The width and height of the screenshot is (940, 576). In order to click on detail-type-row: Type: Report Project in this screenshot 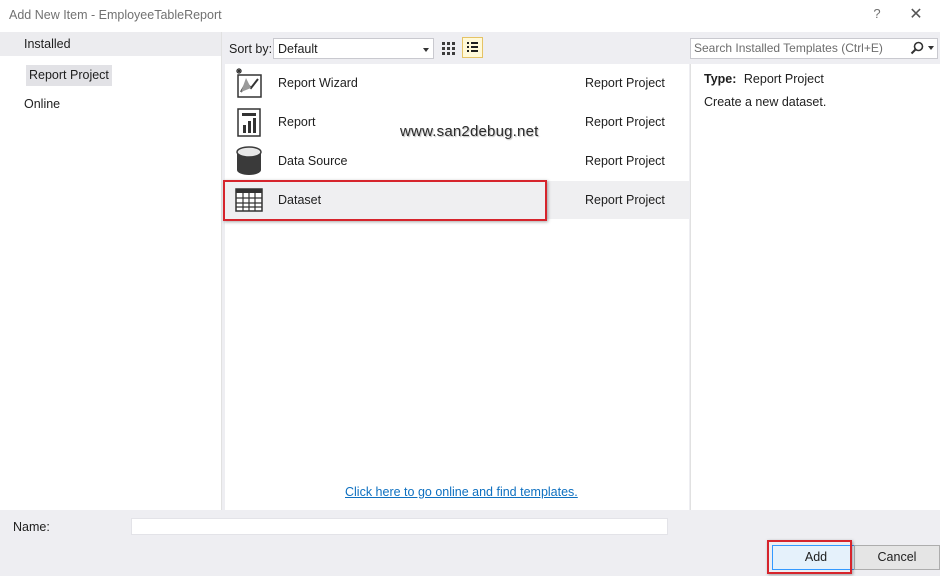, I will do `click(764, 79)`.